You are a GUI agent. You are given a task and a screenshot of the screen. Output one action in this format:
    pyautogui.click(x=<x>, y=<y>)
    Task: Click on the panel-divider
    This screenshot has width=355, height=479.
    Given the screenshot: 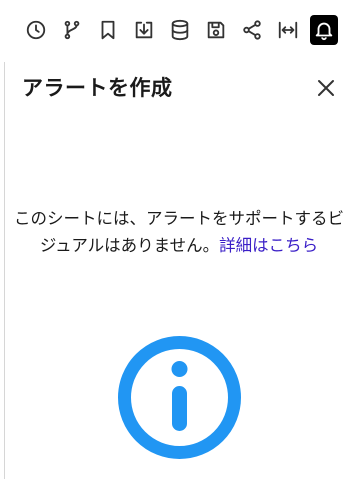 What is the action you would take?
    pyautogui.click(x=4, y=270)
    